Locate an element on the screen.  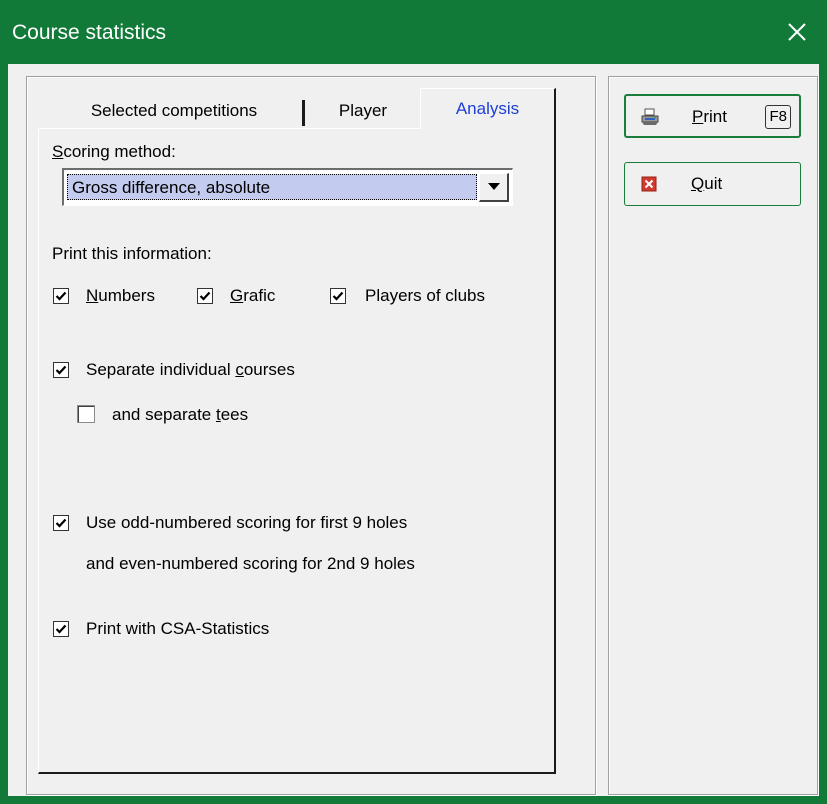
printer-icon is located at coordinates (650, 116).